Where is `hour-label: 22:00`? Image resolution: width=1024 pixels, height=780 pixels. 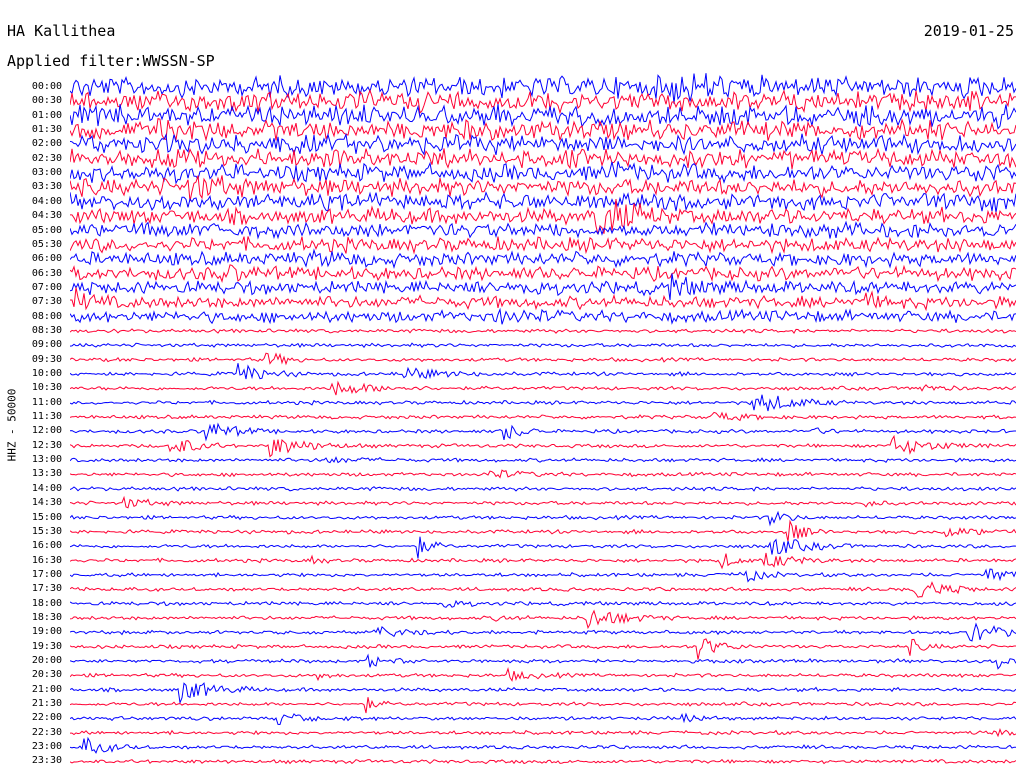
hour-label: 22:00 is located at coordinates (46, 718).